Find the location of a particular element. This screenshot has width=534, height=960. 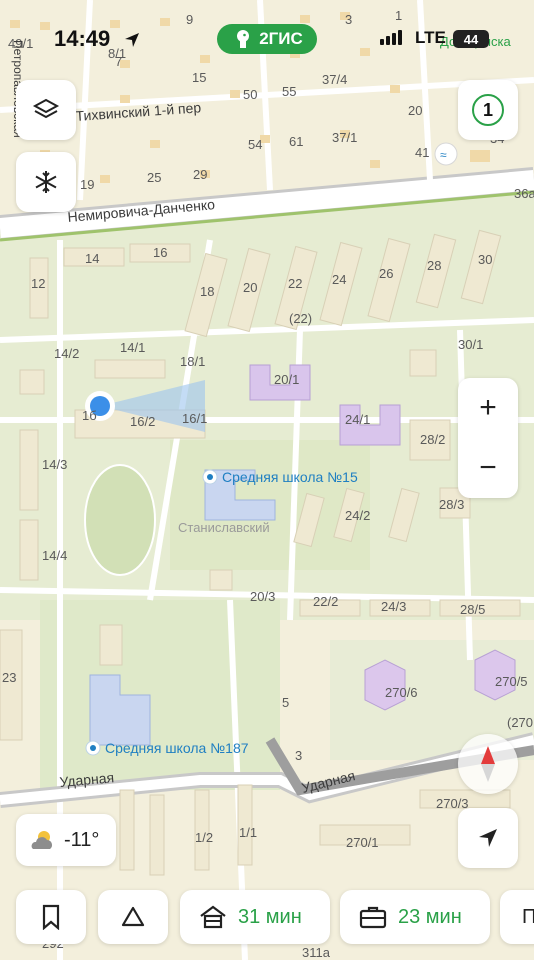

layers-icon is located at coordinates (46, 108).